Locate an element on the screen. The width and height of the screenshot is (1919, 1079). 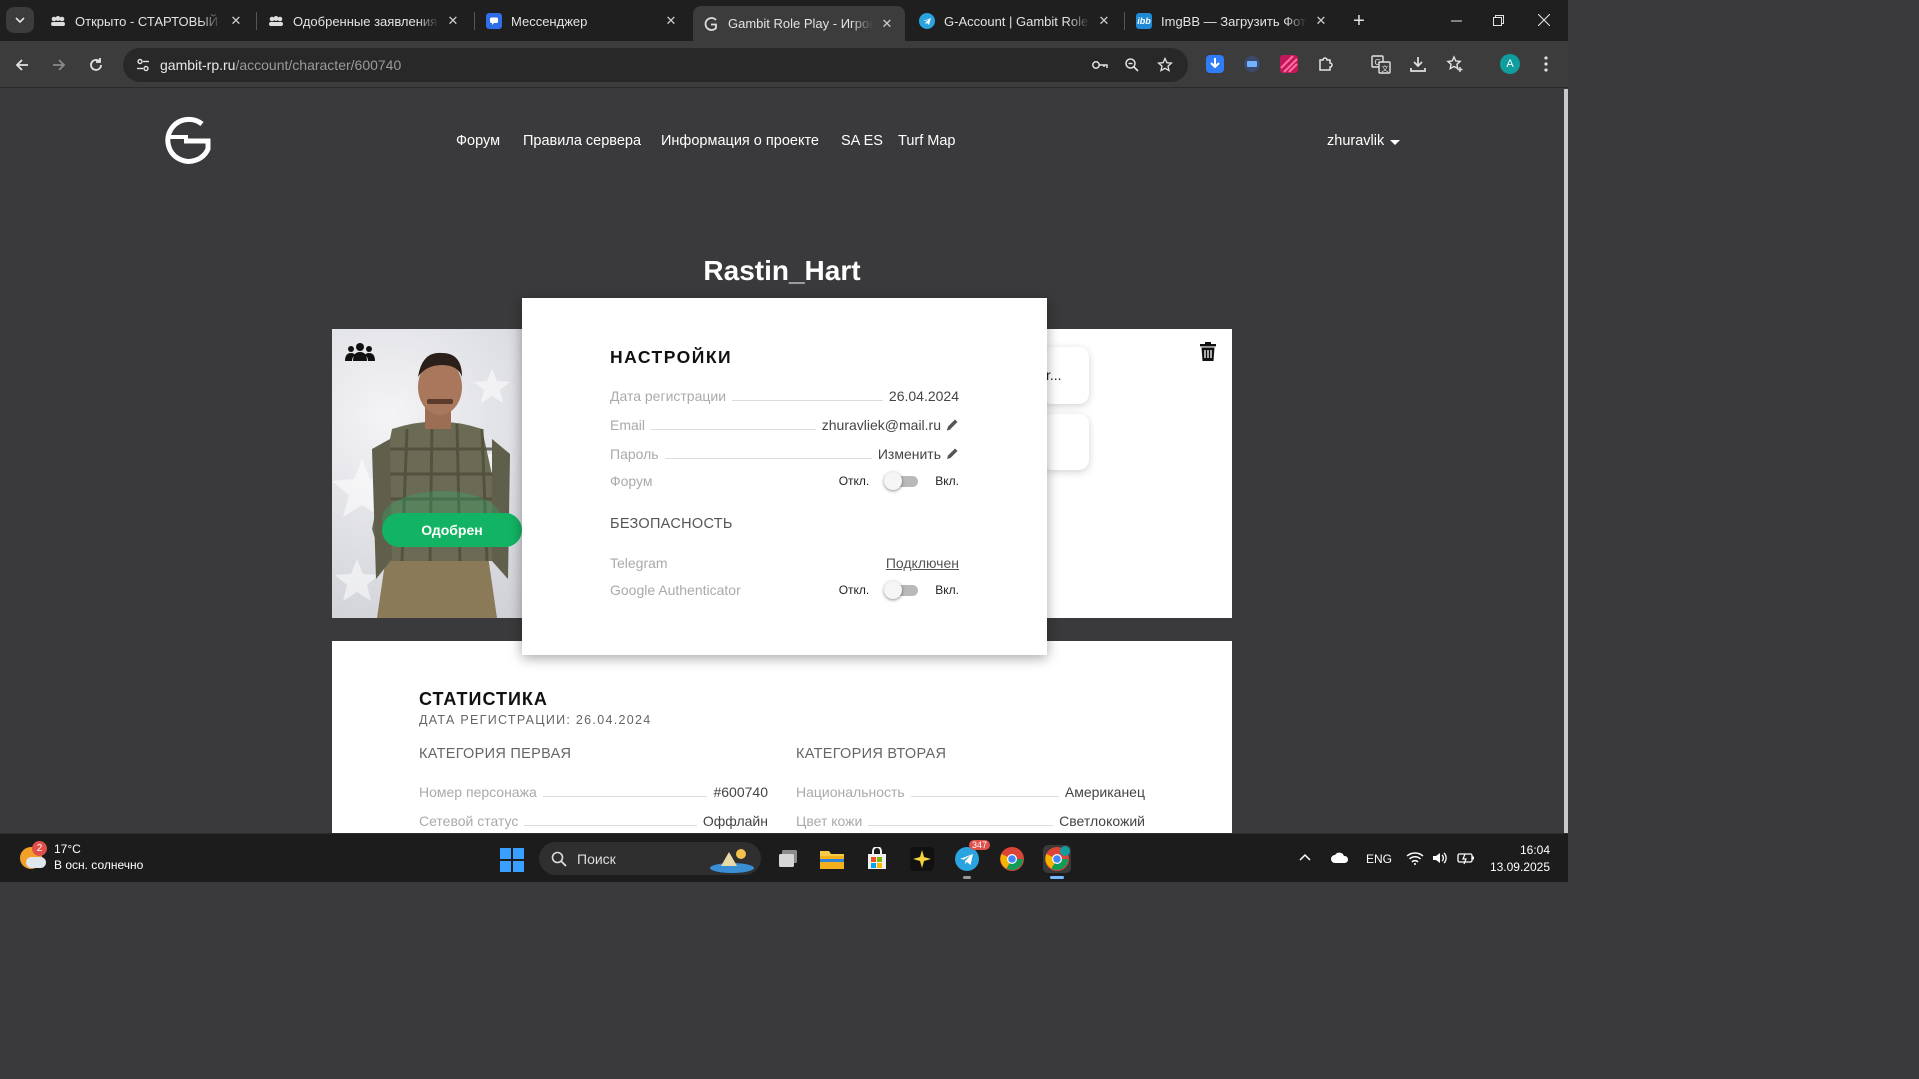
extensions-puzzle-icon is located at coordinates (1326, 64).